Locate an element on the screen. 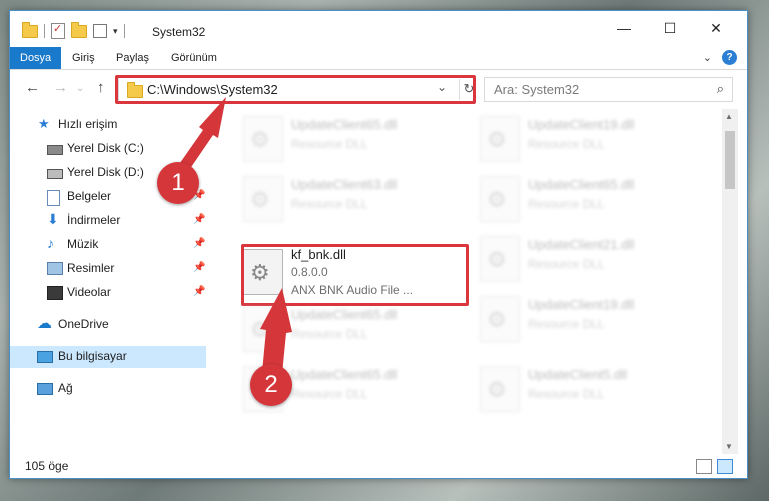 The height and width of the screenshot is (501, 769). ribbon-controls: ⌄ ? is located at coordinates (720, 57).